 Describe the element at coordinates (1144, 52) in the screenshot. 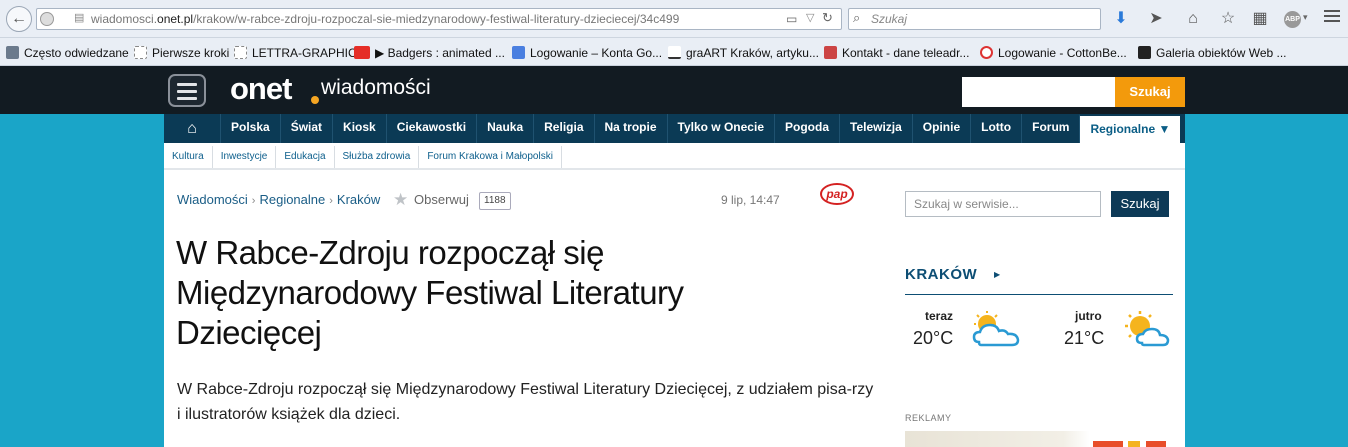

I see `gallery-icon` at that location.